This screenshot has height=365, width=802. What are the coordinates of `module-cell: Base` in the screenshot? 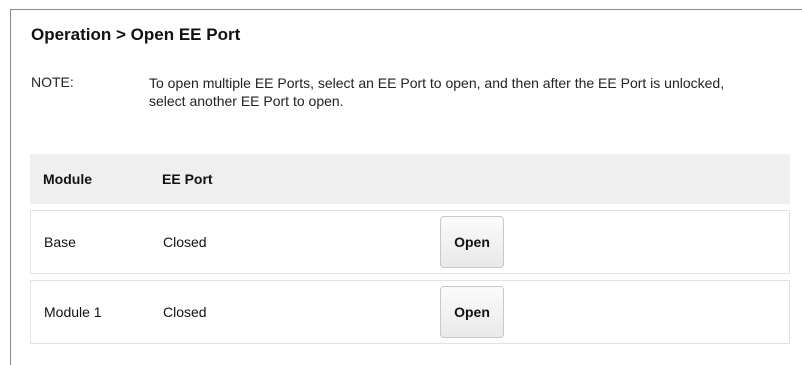 It's located at (60, 242).